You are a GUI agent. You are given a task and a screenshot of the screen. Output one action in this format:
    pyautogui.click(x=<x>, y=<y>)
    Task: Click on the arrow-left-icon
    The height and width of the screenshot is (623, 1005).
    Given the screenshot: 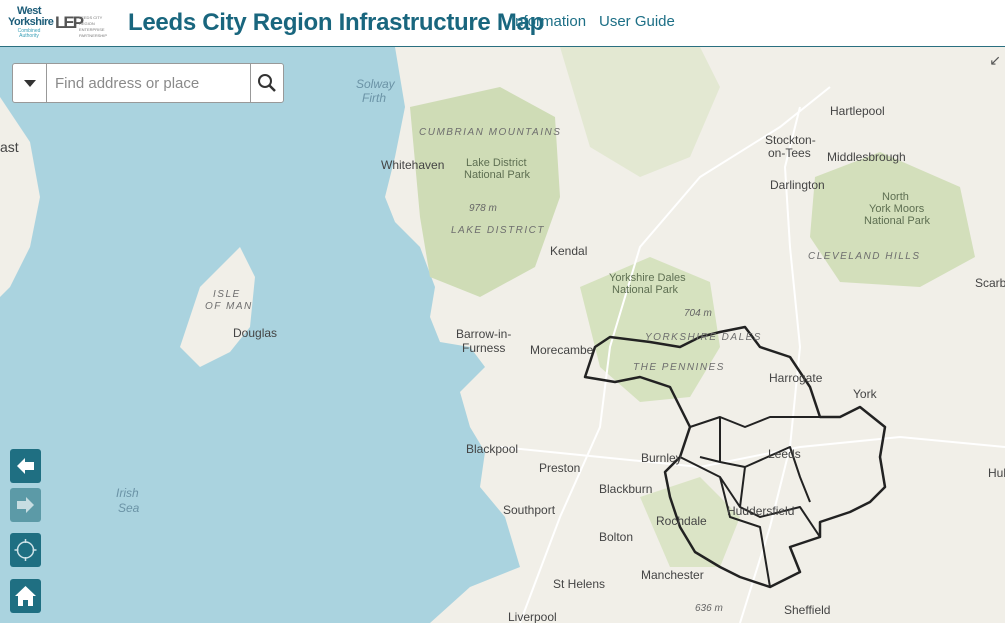 What is the action you would take?
    pyautogui.click(x=25, y=466)
    